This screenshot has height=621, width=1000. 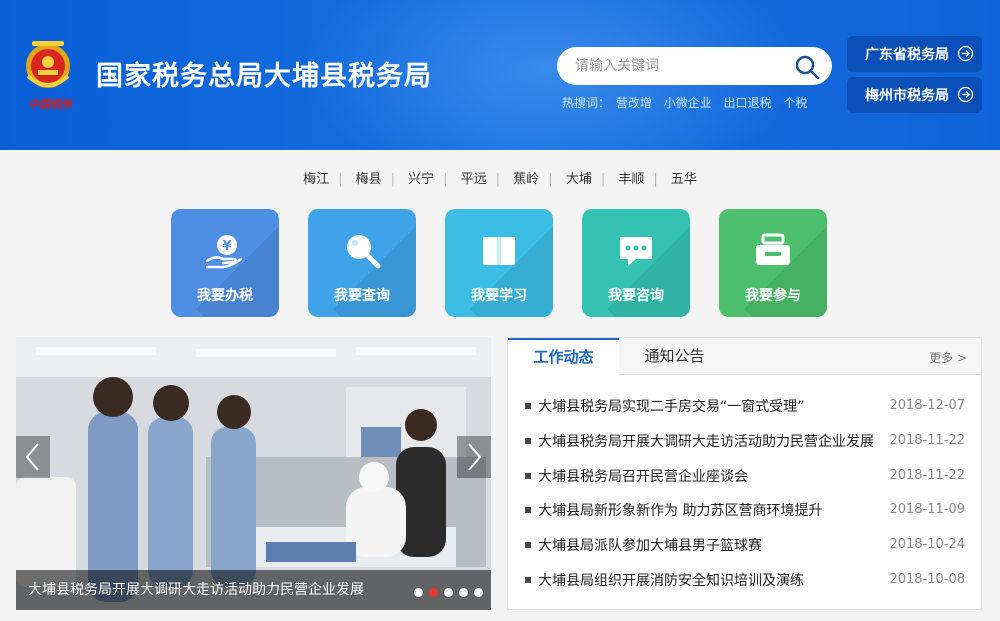 I want to click on tile-consult: 我要咨询, so click(x=636, y=263).